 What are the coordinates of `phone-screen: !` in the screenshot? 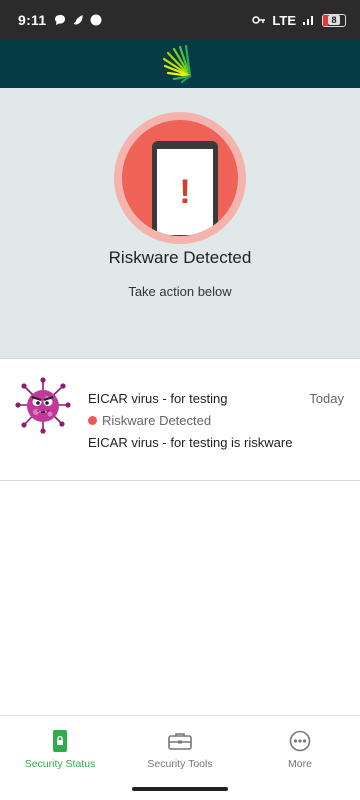 It's located at (185, 192).